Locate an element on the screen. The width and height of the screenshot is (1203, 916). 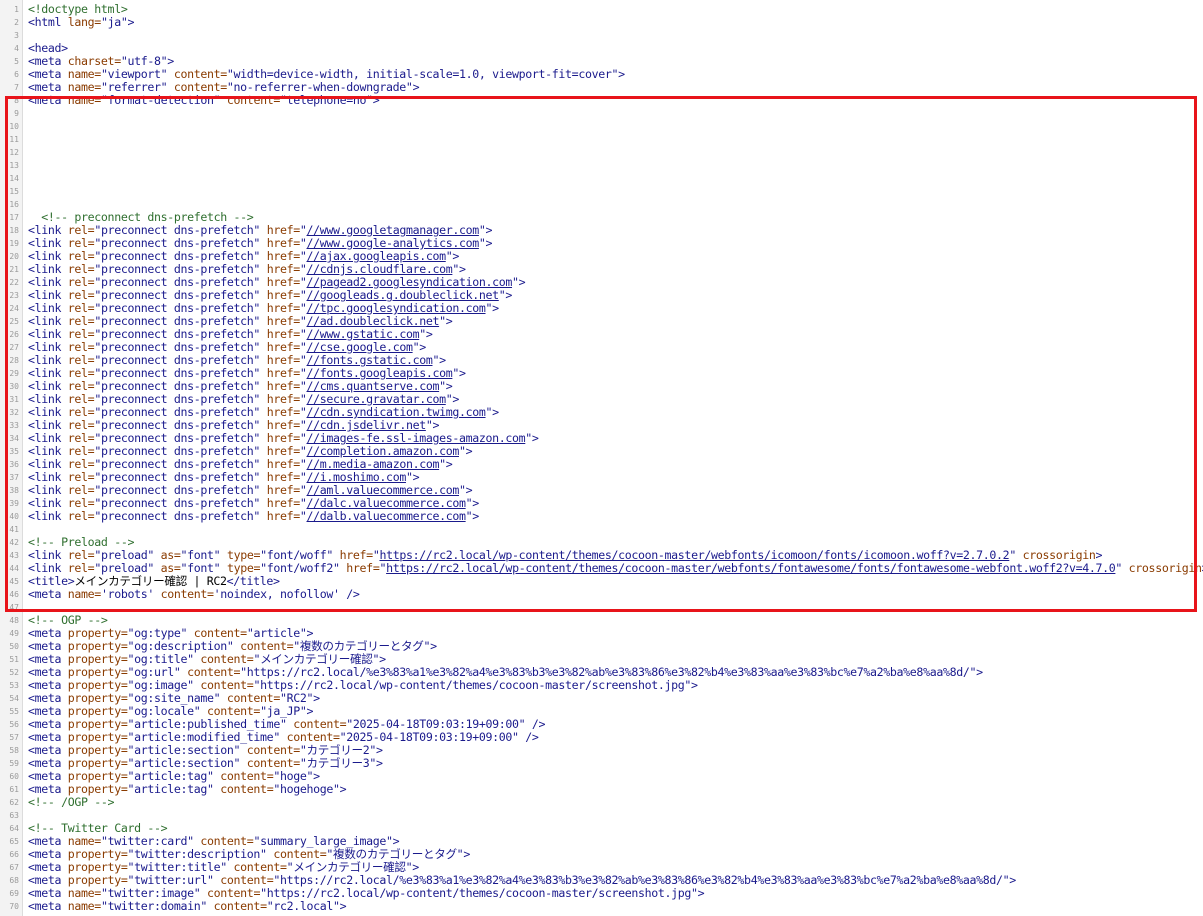
source-link: //cdn.jsdelivr.net is located at coordinates (367, 425).